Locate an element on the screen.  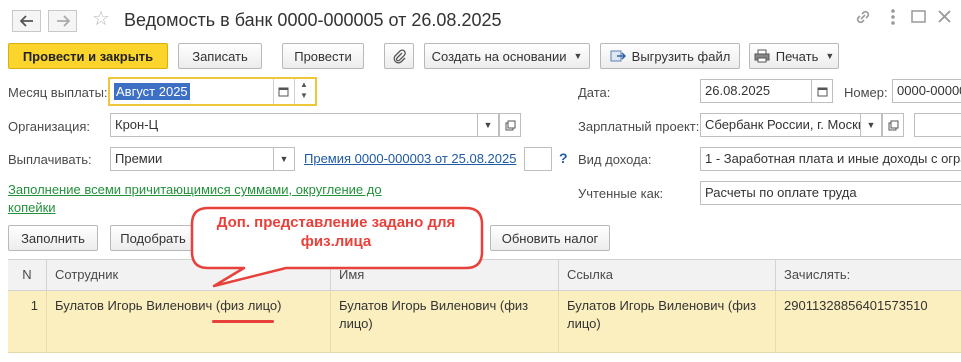
organization-open-button is located at coordinates (510, 125).